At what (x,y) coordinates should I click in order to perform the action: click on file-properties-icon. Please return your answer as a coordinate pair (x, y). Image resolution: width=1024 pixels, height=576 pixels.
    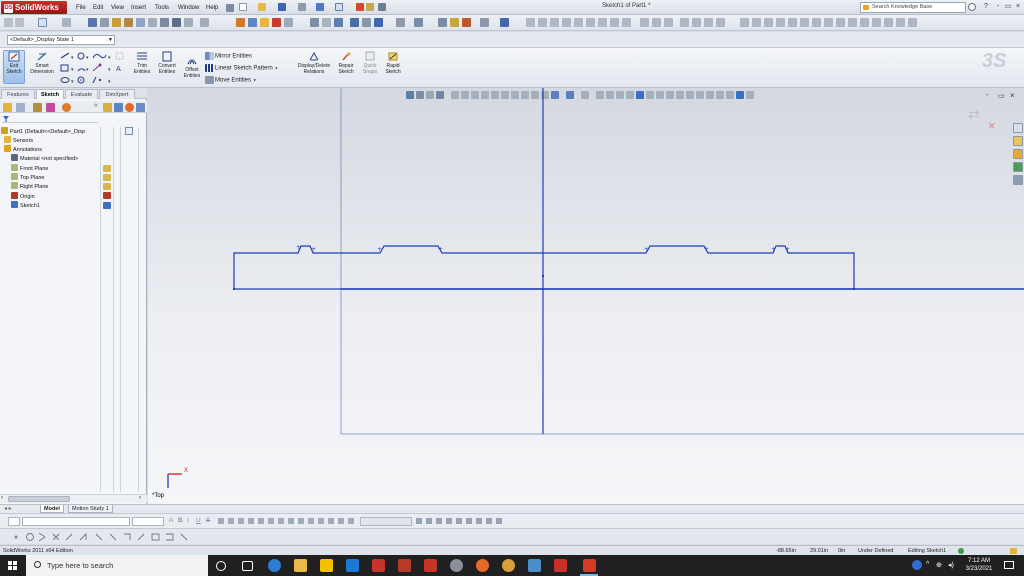
    Looking at the image, I should click on (370, 7).